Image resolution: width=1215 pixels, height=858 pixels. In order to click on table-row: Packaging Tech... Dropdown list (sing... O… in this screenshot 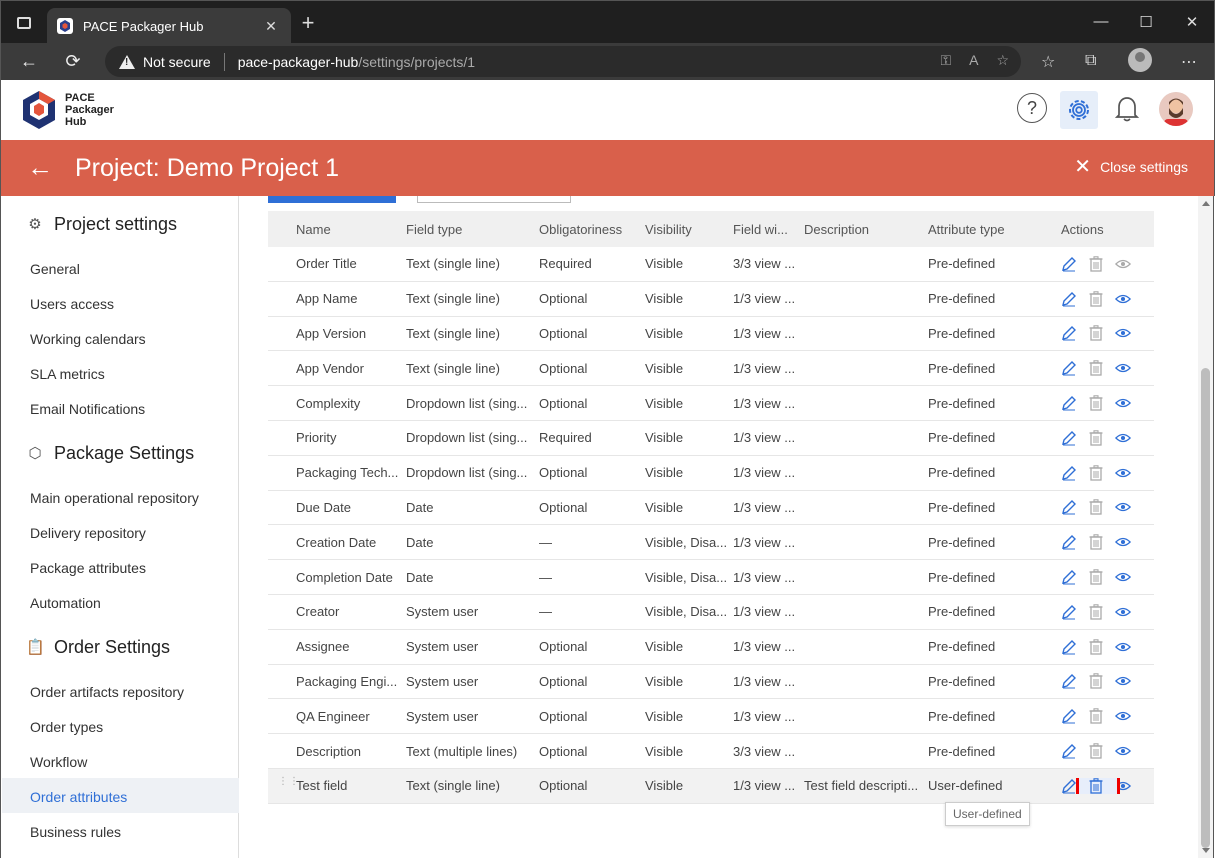, I will do `click(711, 473)`.